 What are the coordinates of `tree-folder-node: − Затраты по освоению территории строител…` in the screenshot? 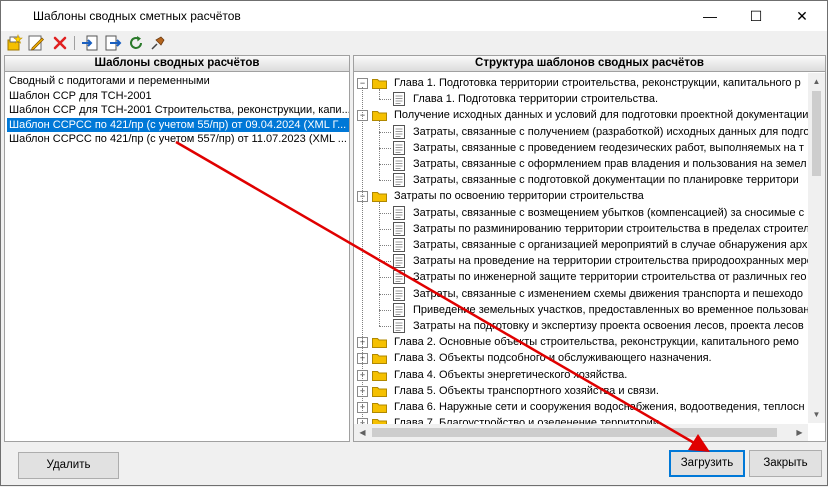 It's located at (581, 196).